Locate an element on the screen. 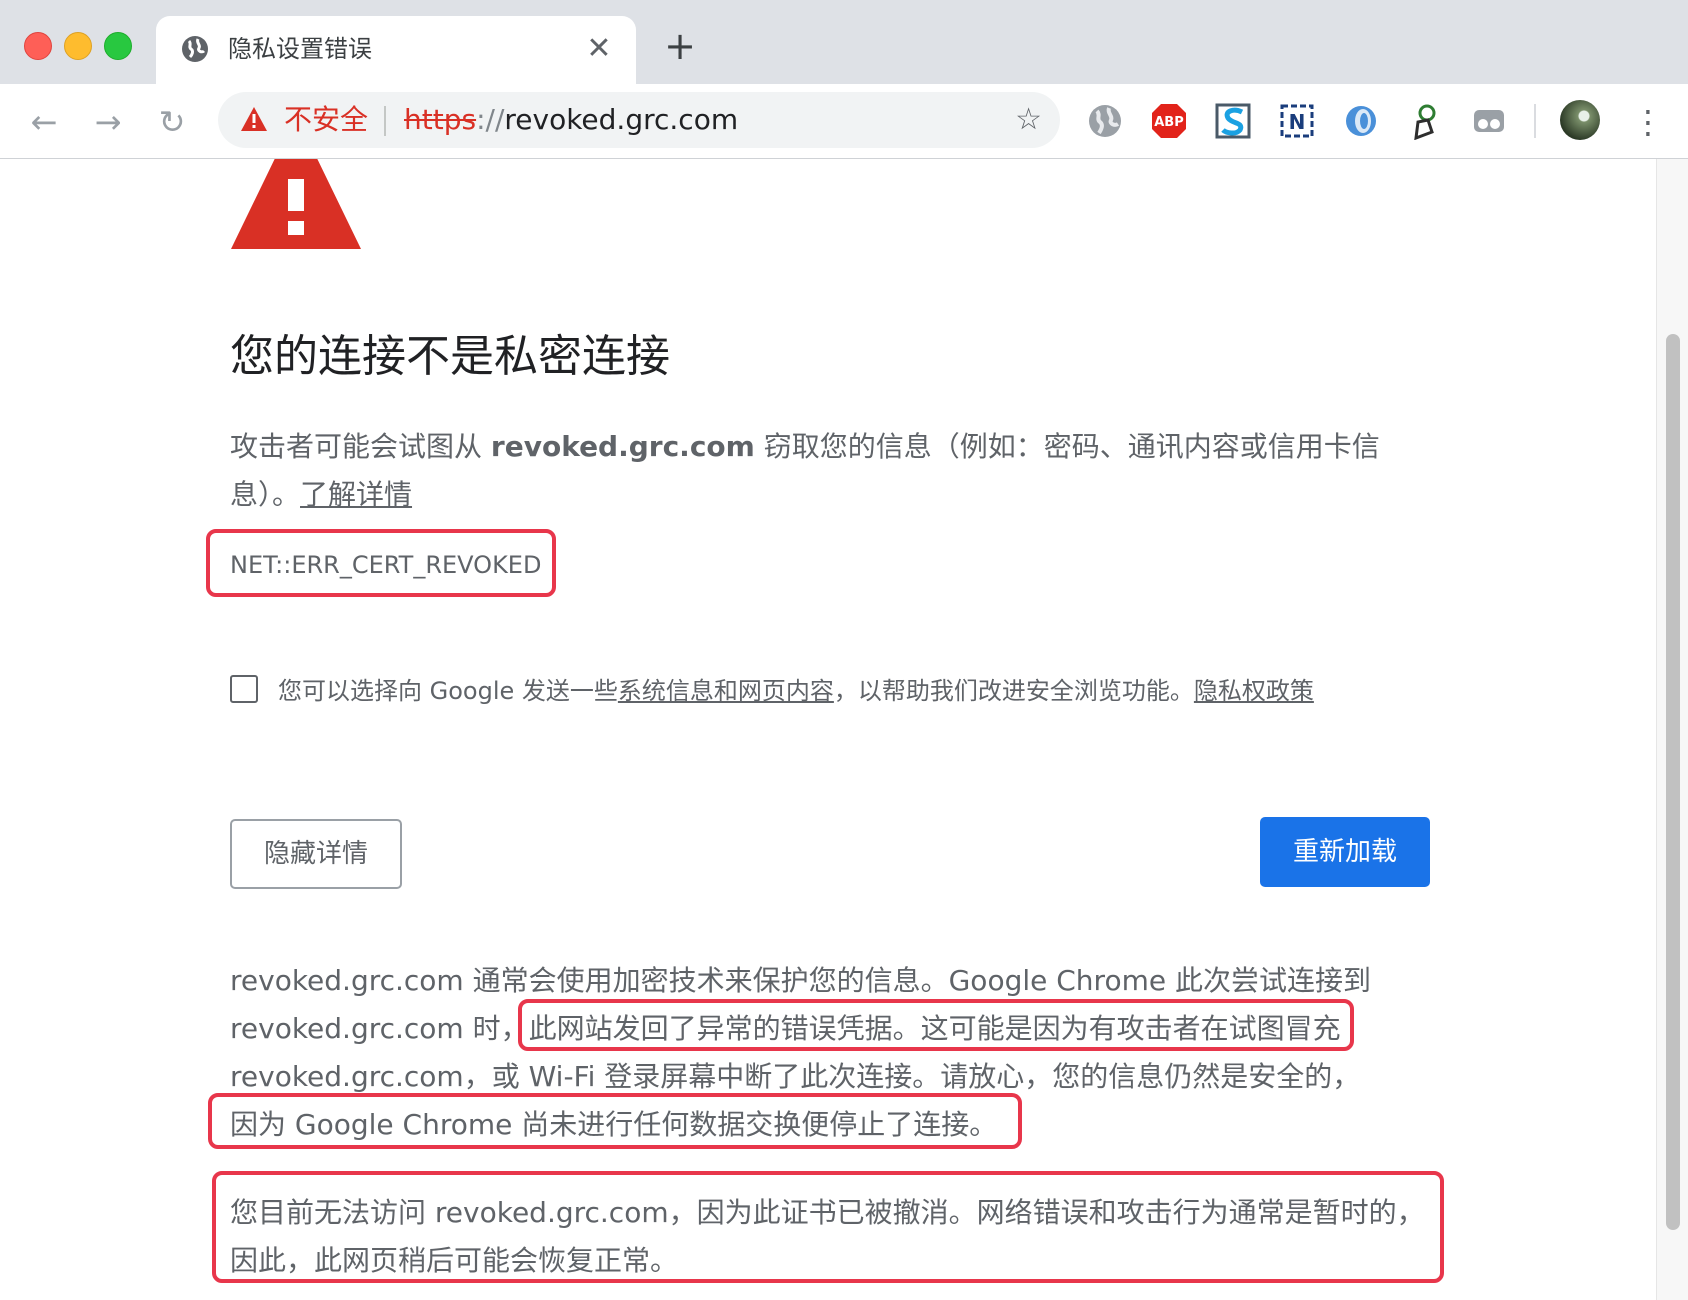 This screenshot has height=1300, width=1688. learn-more-link: 了解详情 is located at coordinates (356, 494).